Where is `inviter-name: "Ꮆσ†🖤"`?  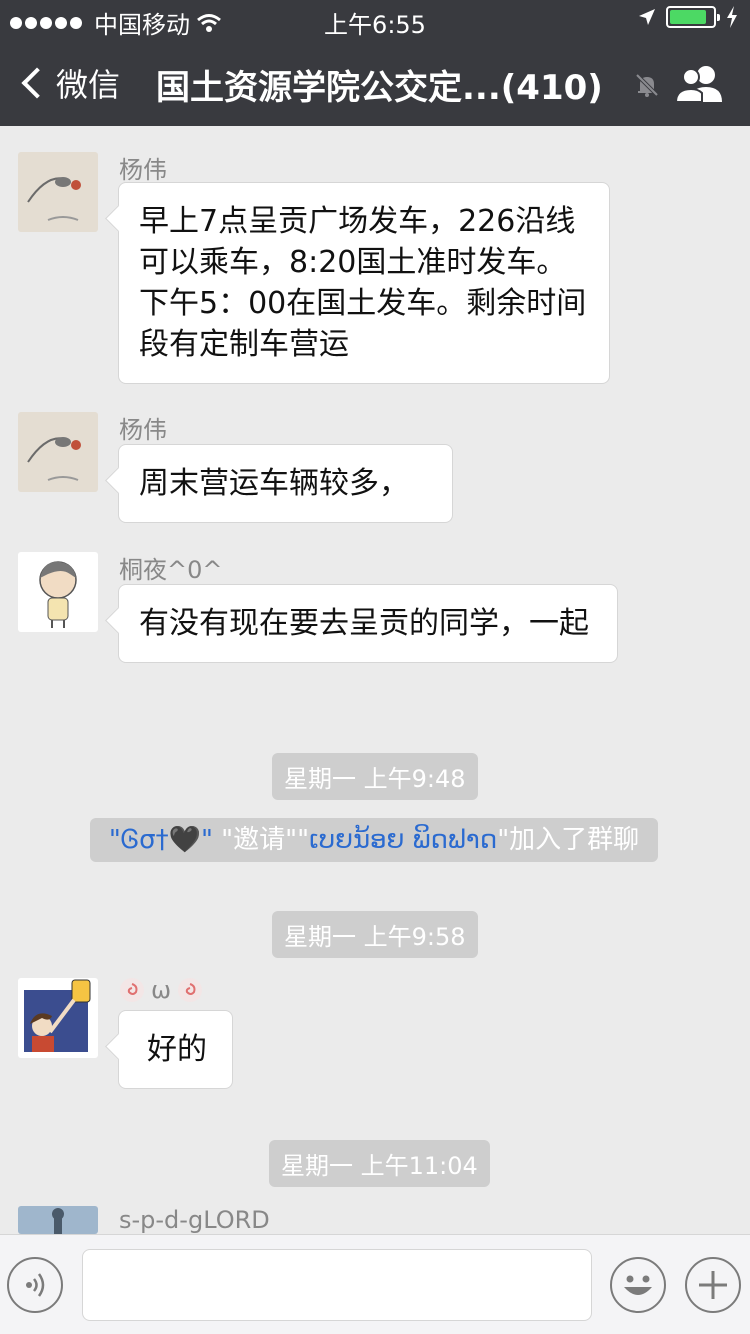
inviter-name: "Ꮆσ†🖤" is located at coordinates (161, 840).